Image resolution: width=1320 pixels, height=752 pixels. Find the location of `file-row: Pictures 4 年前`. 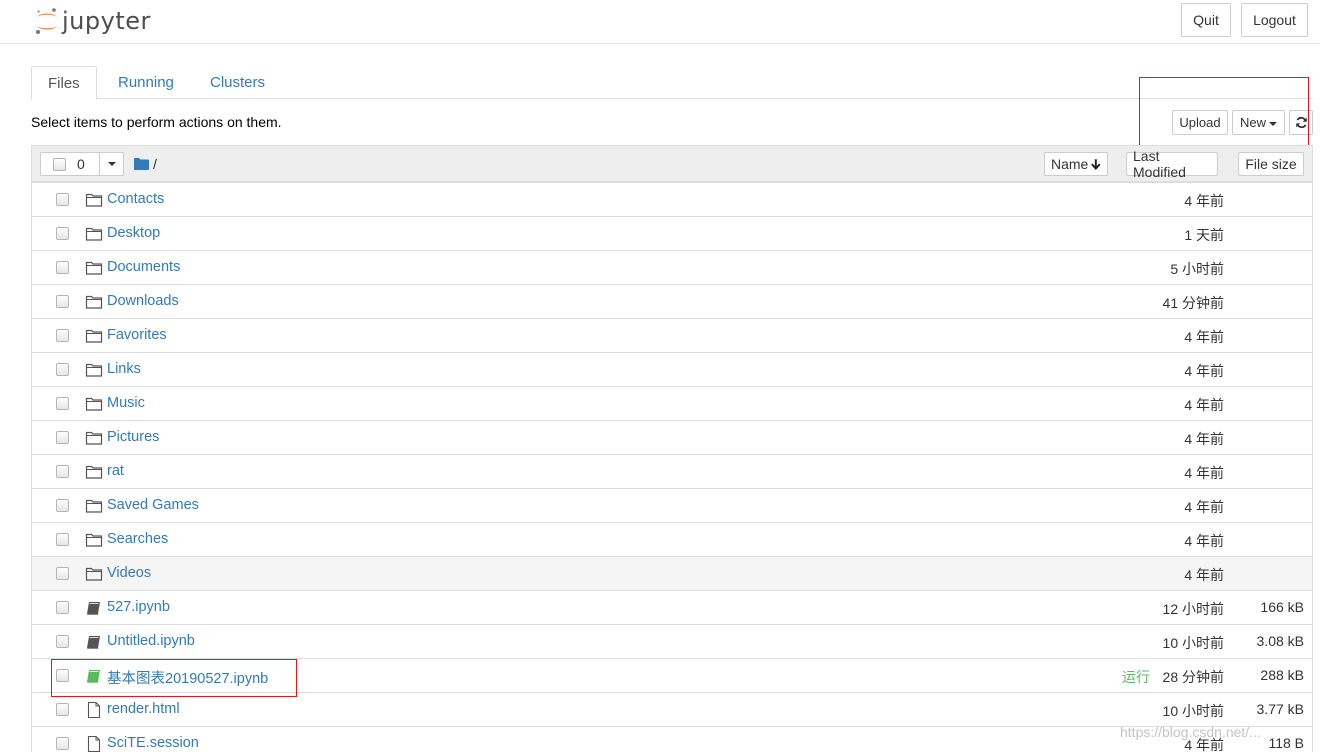

file-row: Pictures 4 年前 is located at coordinates (672, 437).